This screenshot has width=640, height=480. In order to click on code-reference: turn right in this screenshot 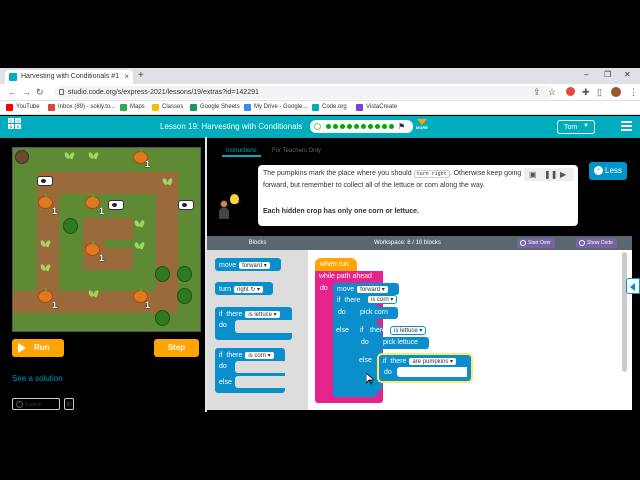, I will do `click(431, 174)`.